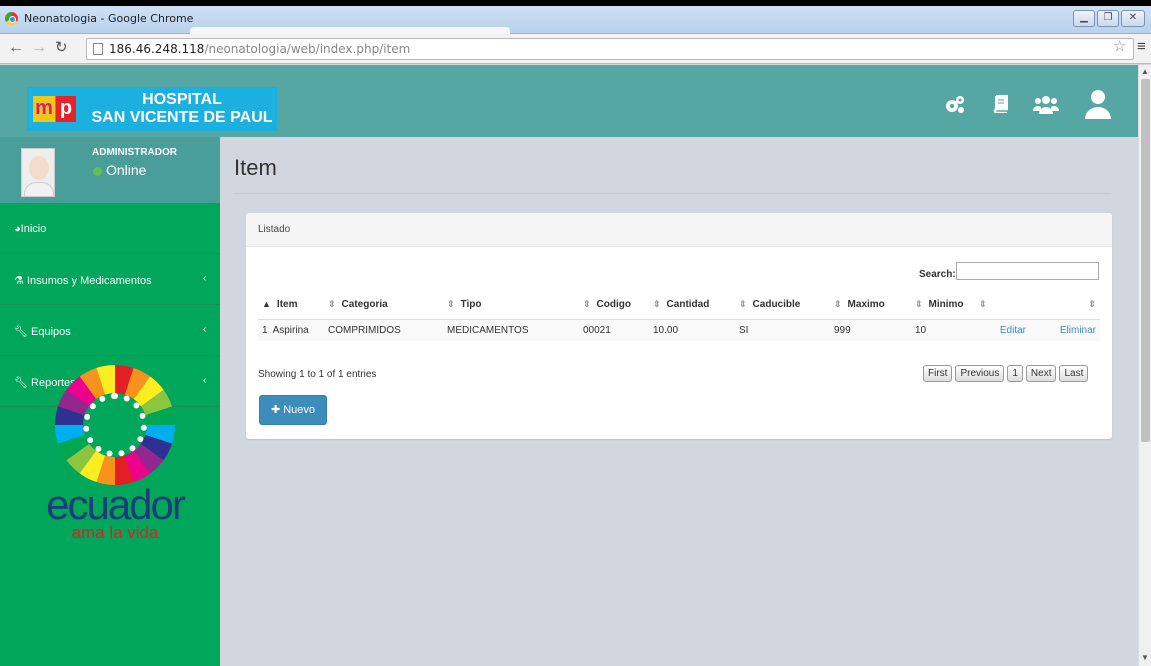  I want to click on users-group-icon, so click(1046, 107).